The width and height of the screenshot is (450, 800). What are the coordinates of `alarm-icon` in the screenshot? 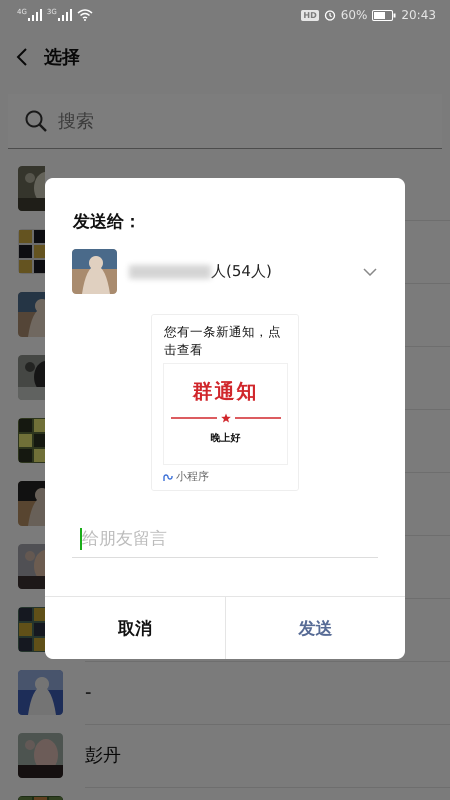 It's located at (330, 15).